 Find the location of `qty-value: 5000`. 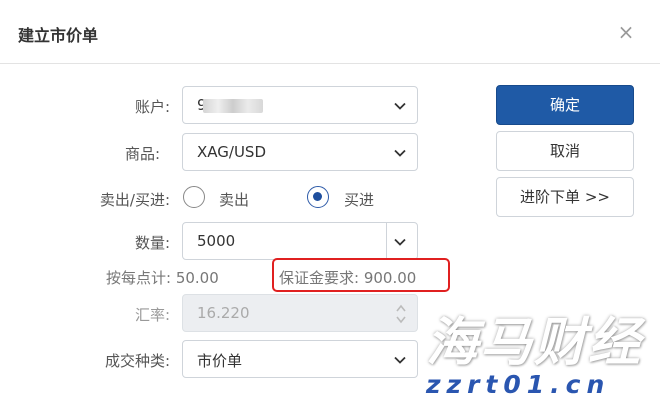

qty-value: 5000 is located at coordinates (216, 241).